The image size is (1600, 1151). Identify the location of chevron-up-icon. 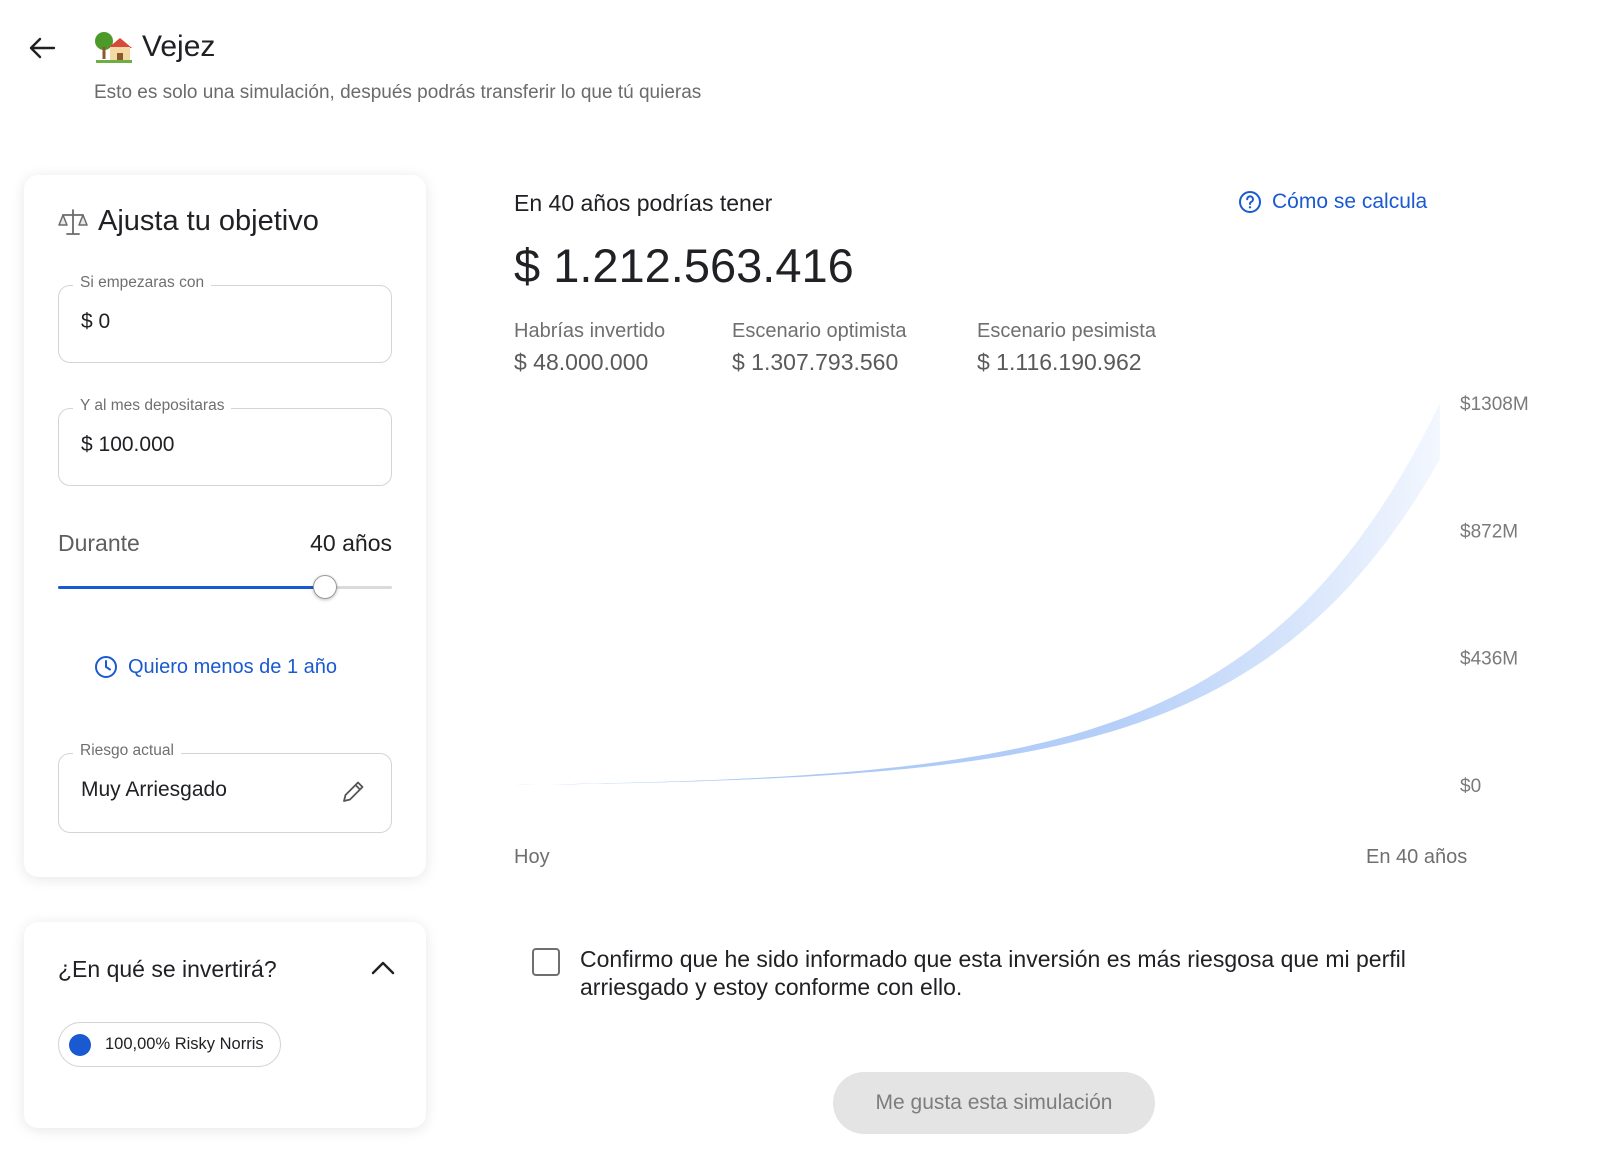
(383, 967).